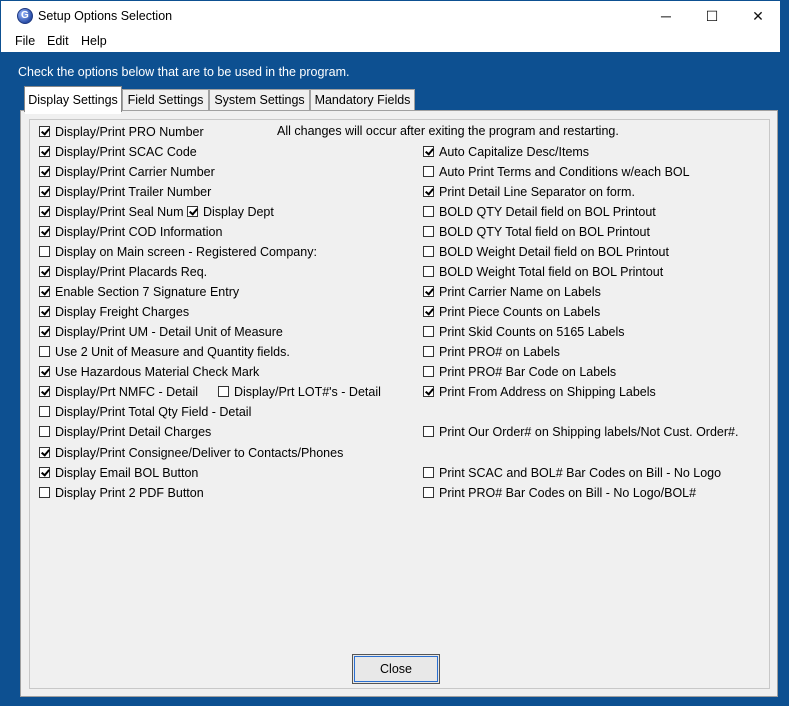  I want to click on option-display-print-scac-code: Display/Print SCAC Code, so click(118, 154).